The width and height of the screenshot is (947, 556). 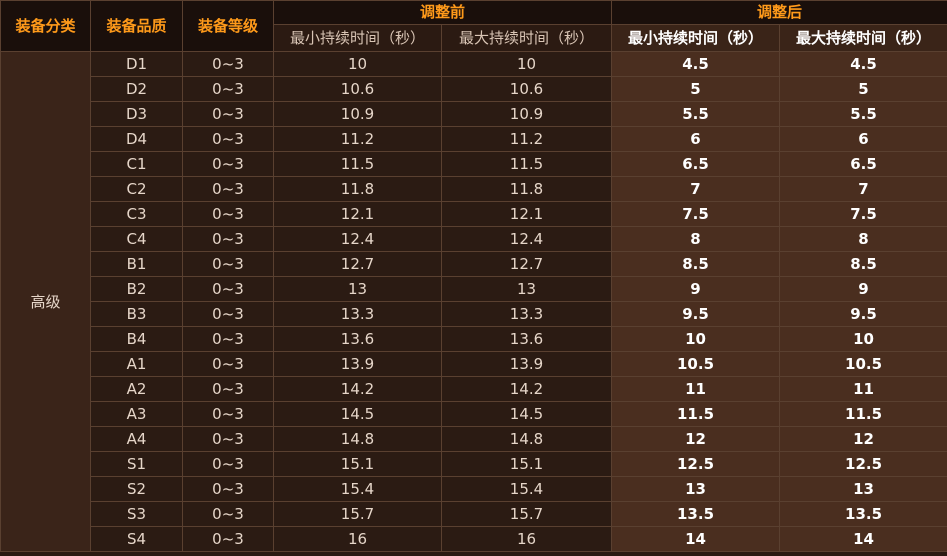 I want to click on quality-cell: S3, so click(x=136, y=514).